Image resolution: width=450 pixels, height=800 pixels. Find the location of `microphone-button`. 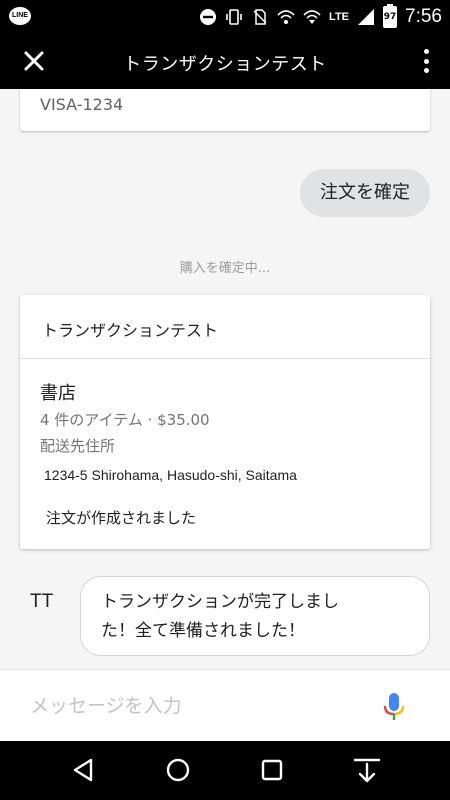

microphone-button is located at coordinates (394, 707).